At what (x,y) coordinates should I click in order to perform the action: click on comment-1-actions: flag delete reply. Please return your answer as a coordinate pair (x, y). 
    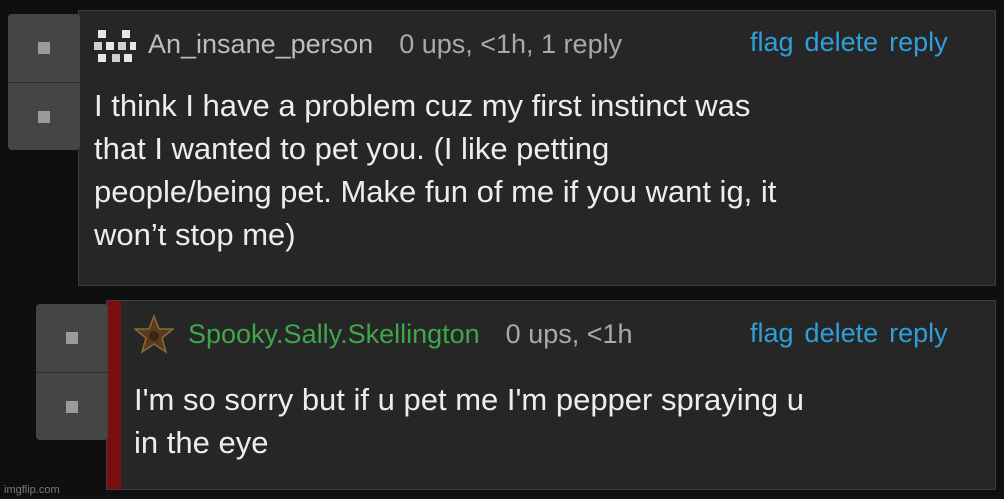
    Looking at the image, I should click on (849, 42).